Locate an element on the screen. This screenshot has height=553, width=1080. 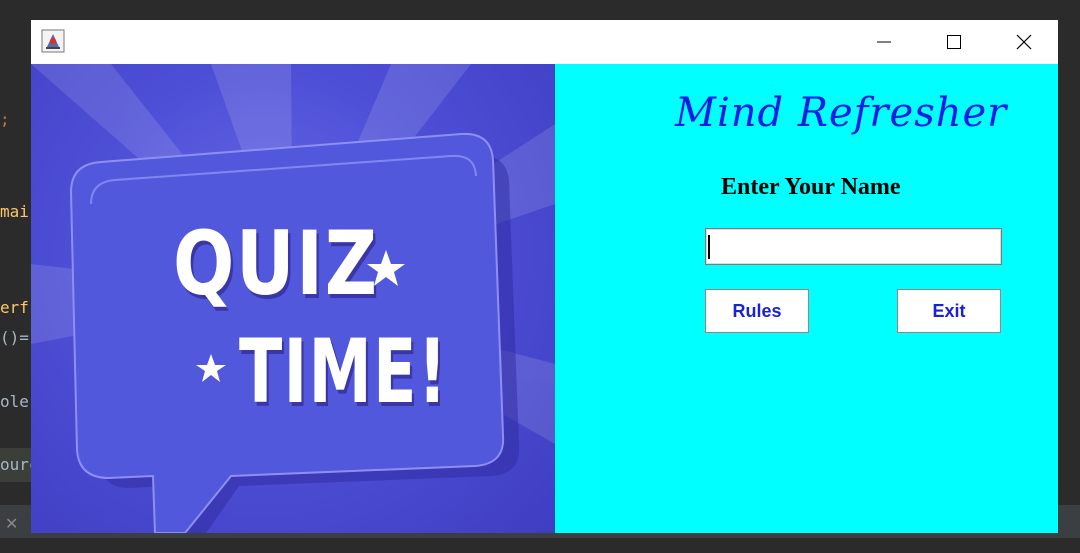
title-bar is located at coordinates (544, 42).